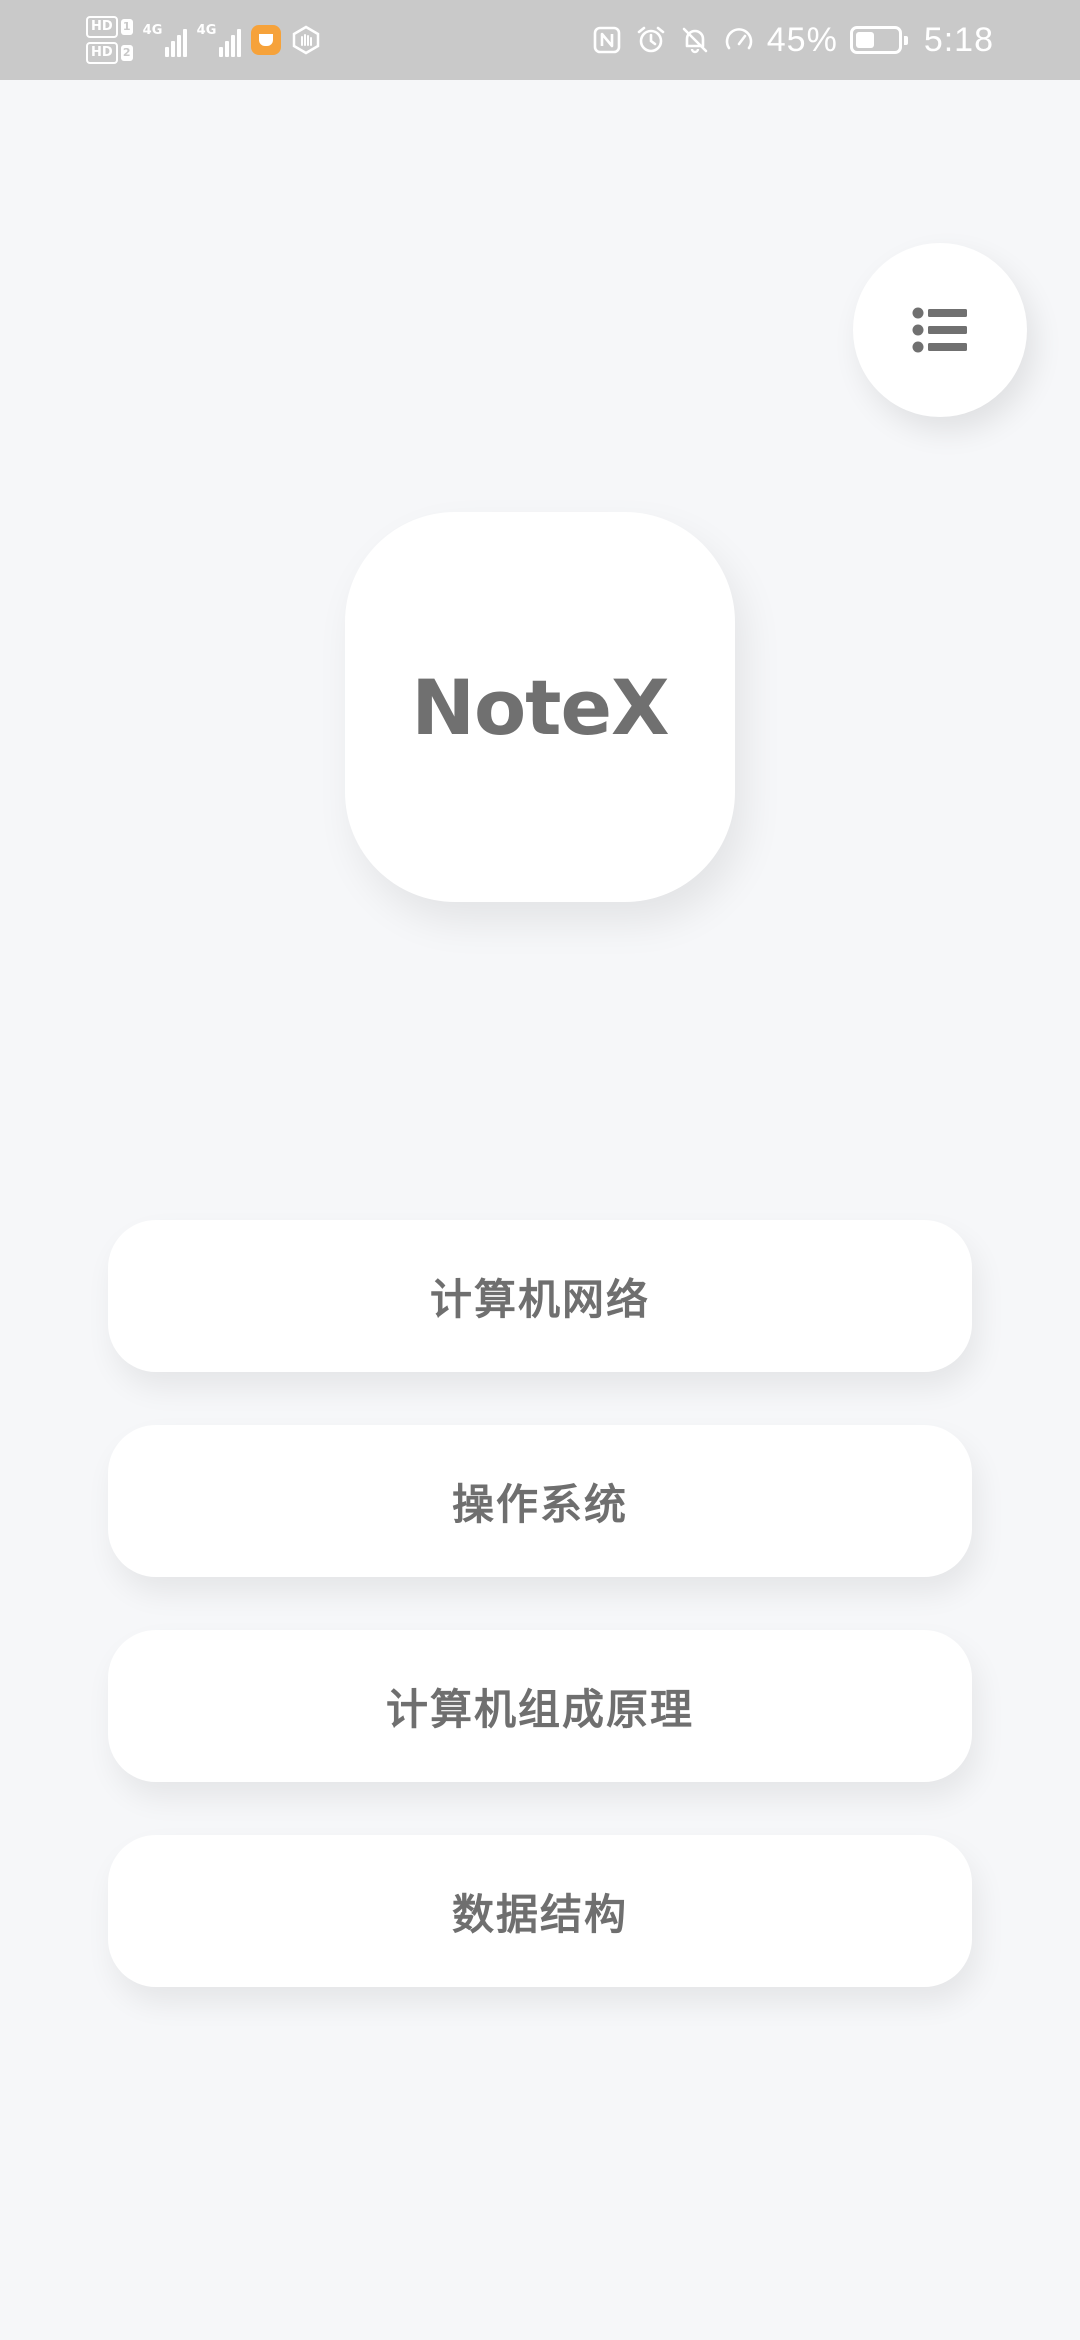  What do you see at coordinates (651, 39) in the screenshot?
I see `alarm-icon` at bounding box center [651, 39].